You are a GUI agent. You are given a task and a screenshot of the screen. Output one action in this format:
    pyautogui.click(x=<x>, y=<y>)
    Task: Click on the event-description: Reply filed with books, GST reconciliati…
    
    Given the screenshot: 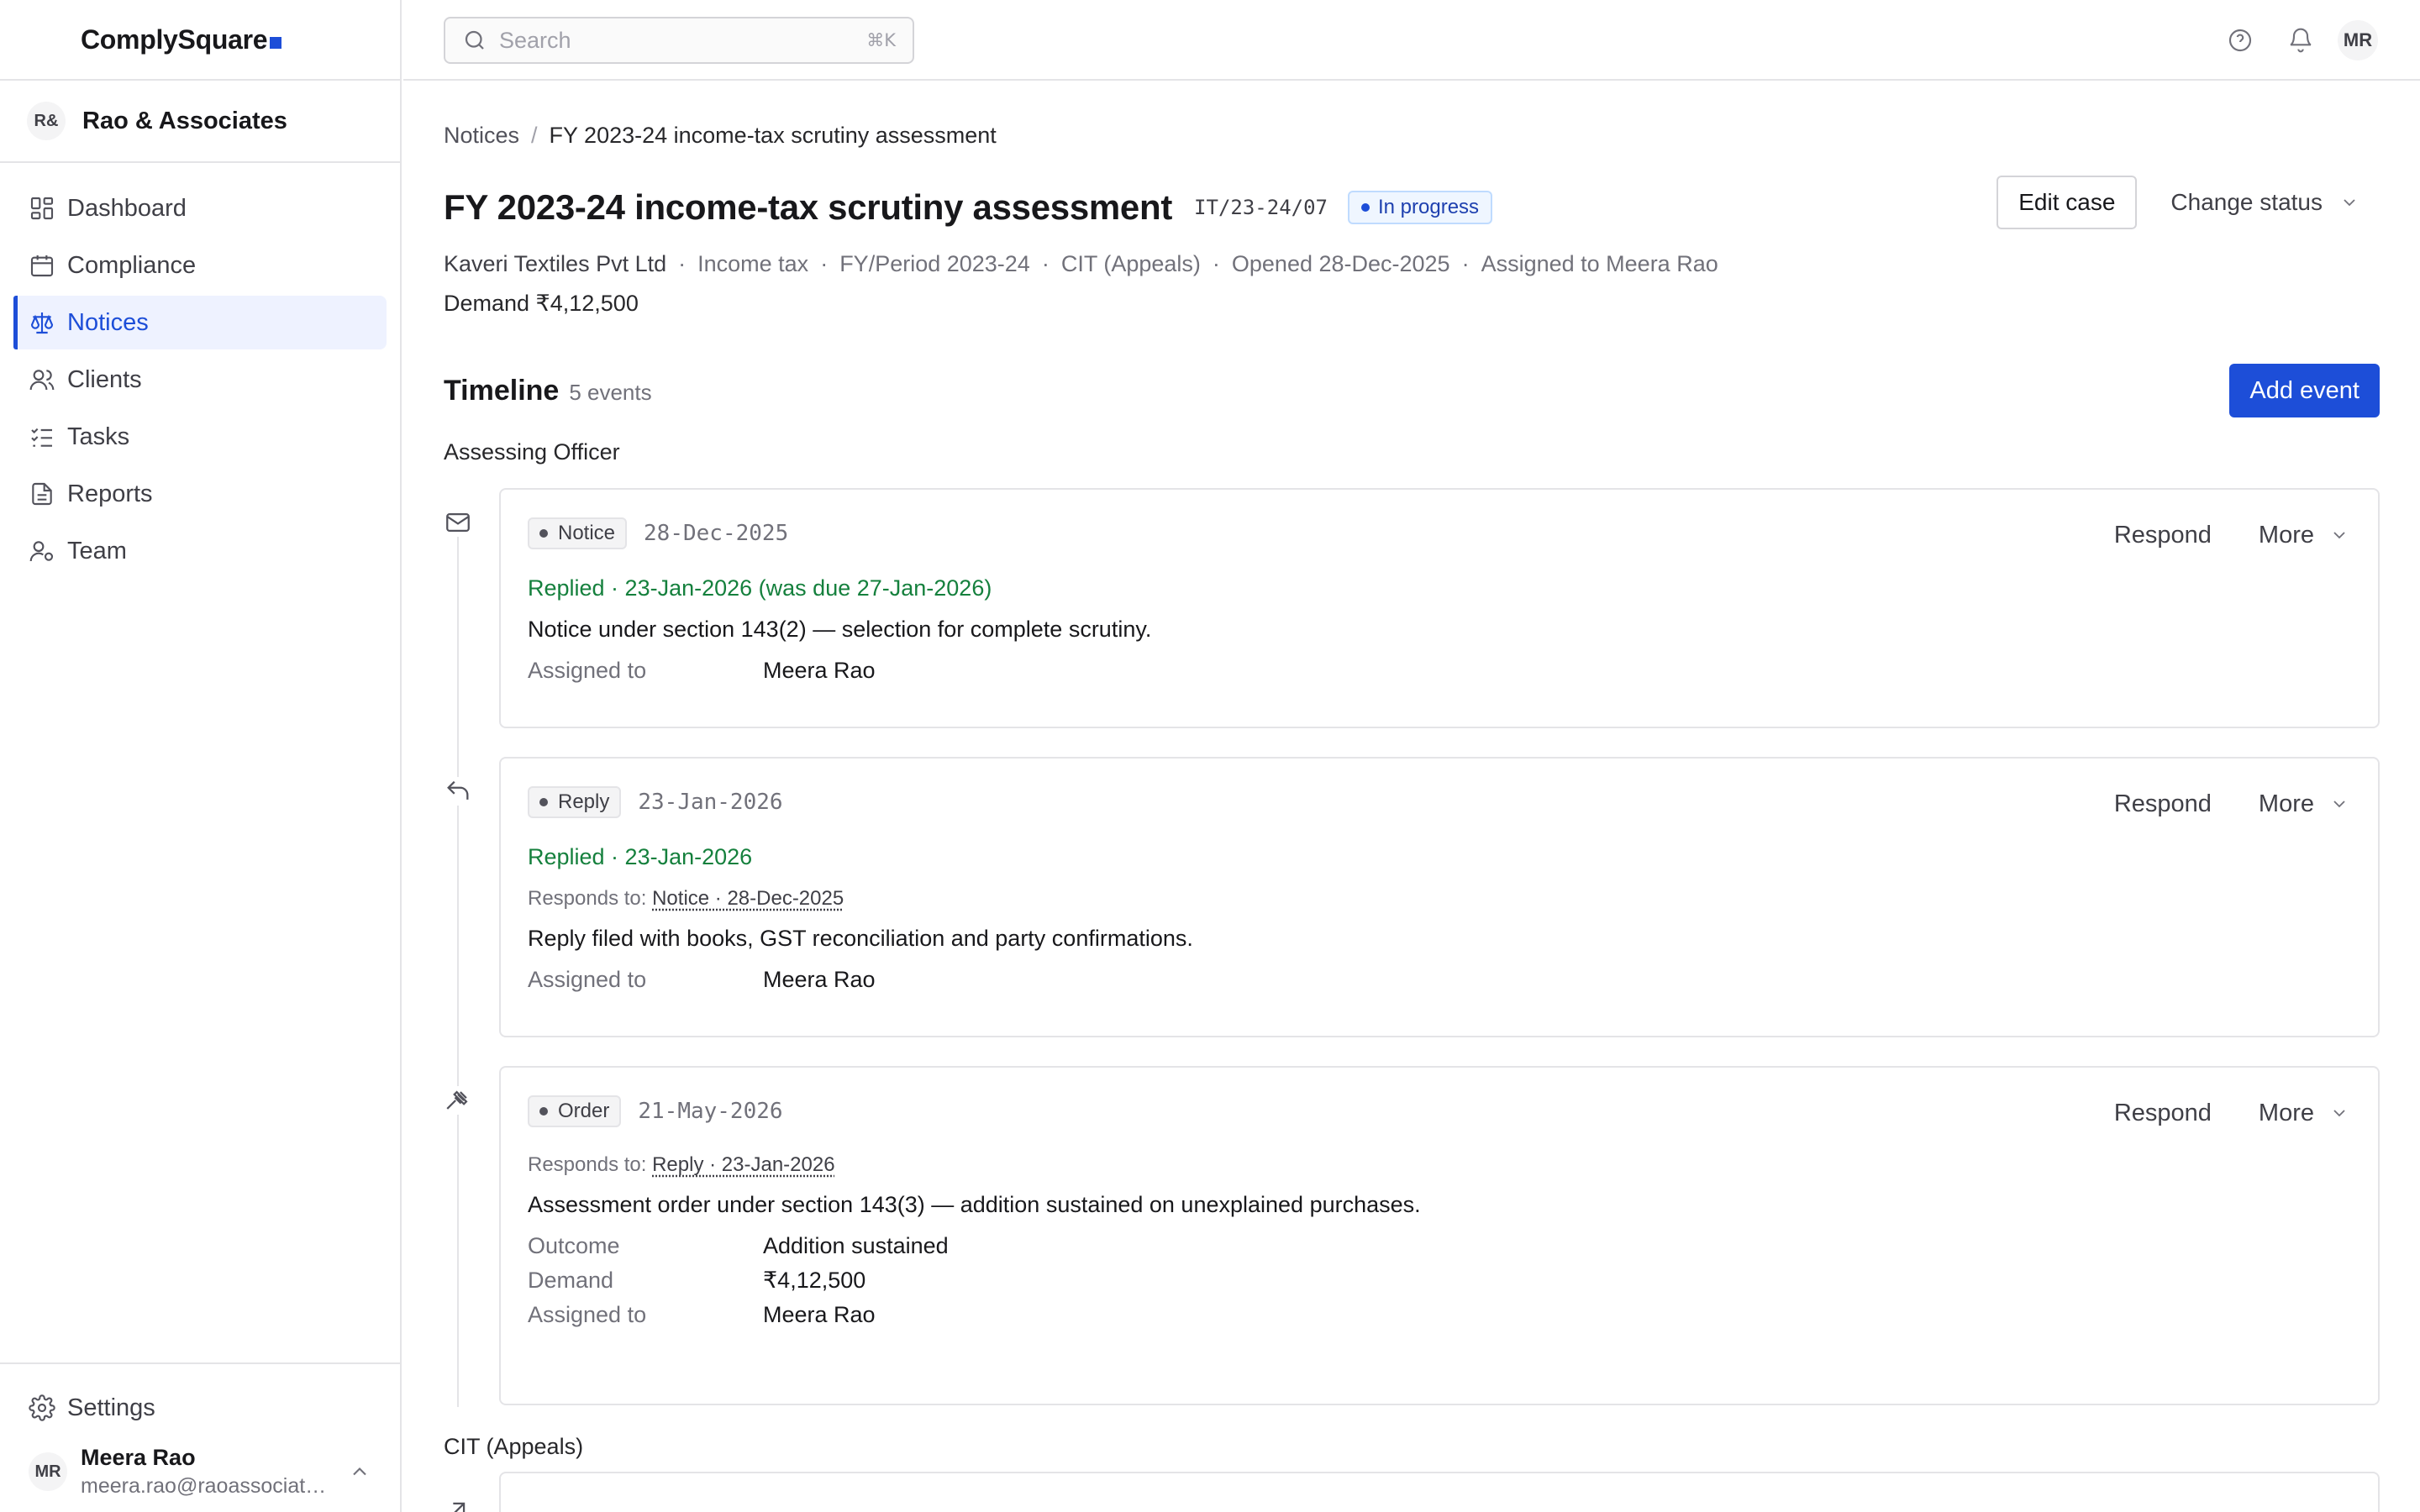 What is the action you would take?
    pyautogui.click(x=861, y=938)
    